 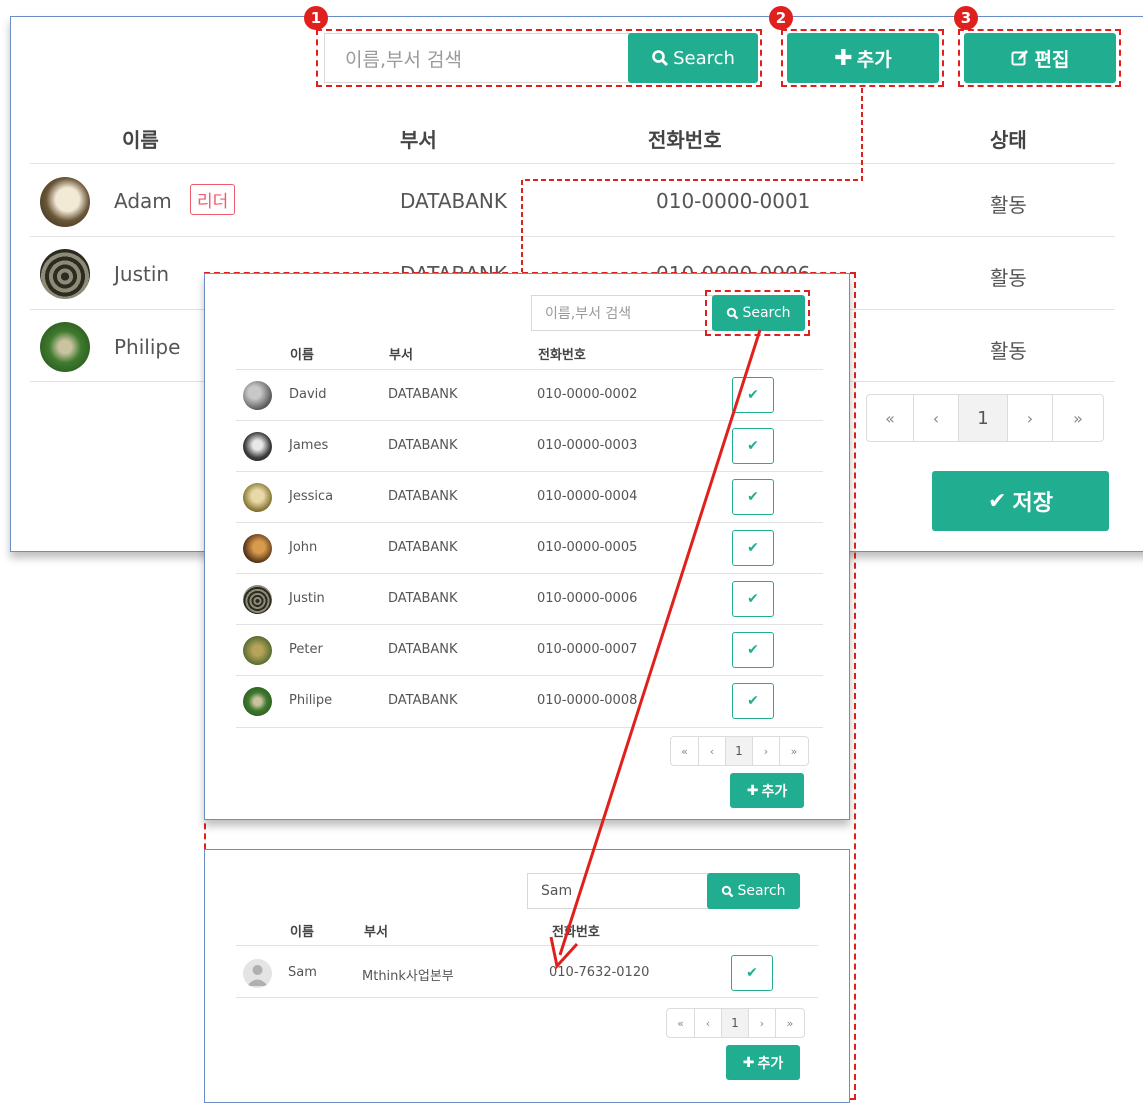 I want to click on user-placeholder-icon, so click(x=257, y=973).